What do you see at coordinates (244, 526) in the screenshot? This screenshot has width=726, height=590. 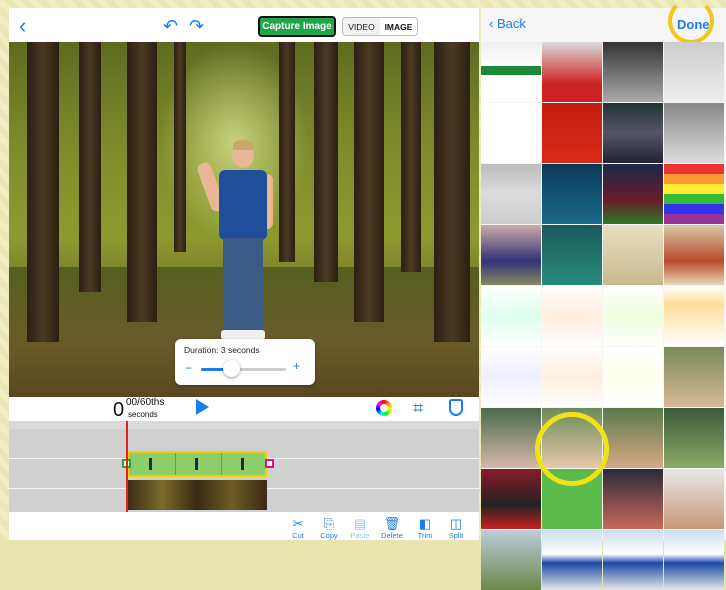 I see `edit-toolbar` at bounding box center [244, 526].